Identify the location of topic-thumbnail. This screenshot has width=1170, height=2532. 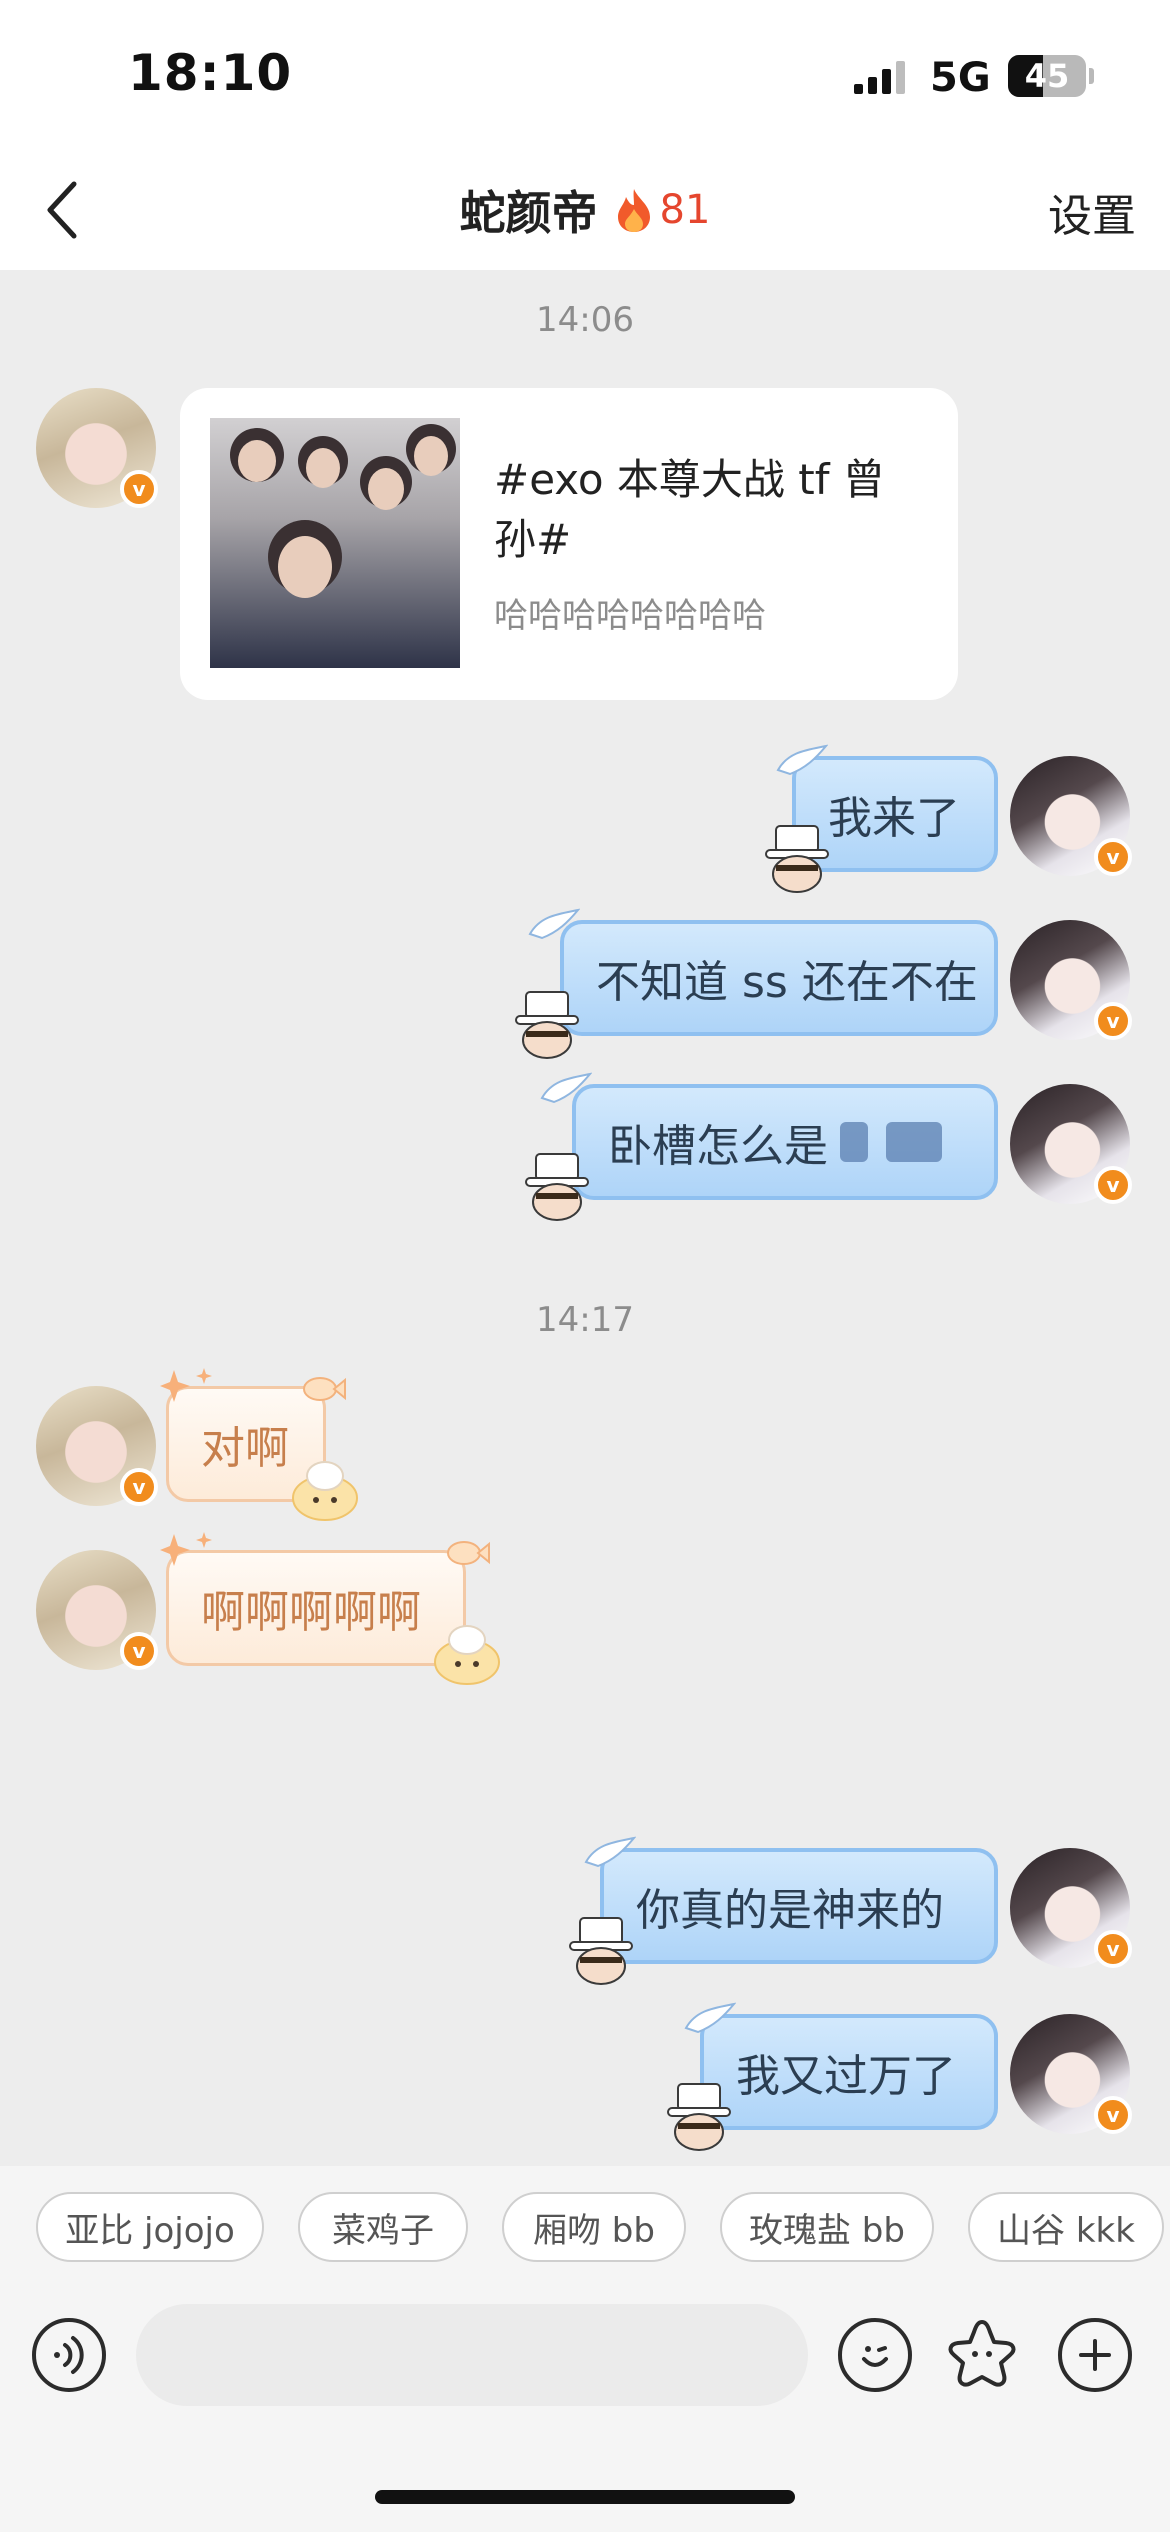
(335, 543).